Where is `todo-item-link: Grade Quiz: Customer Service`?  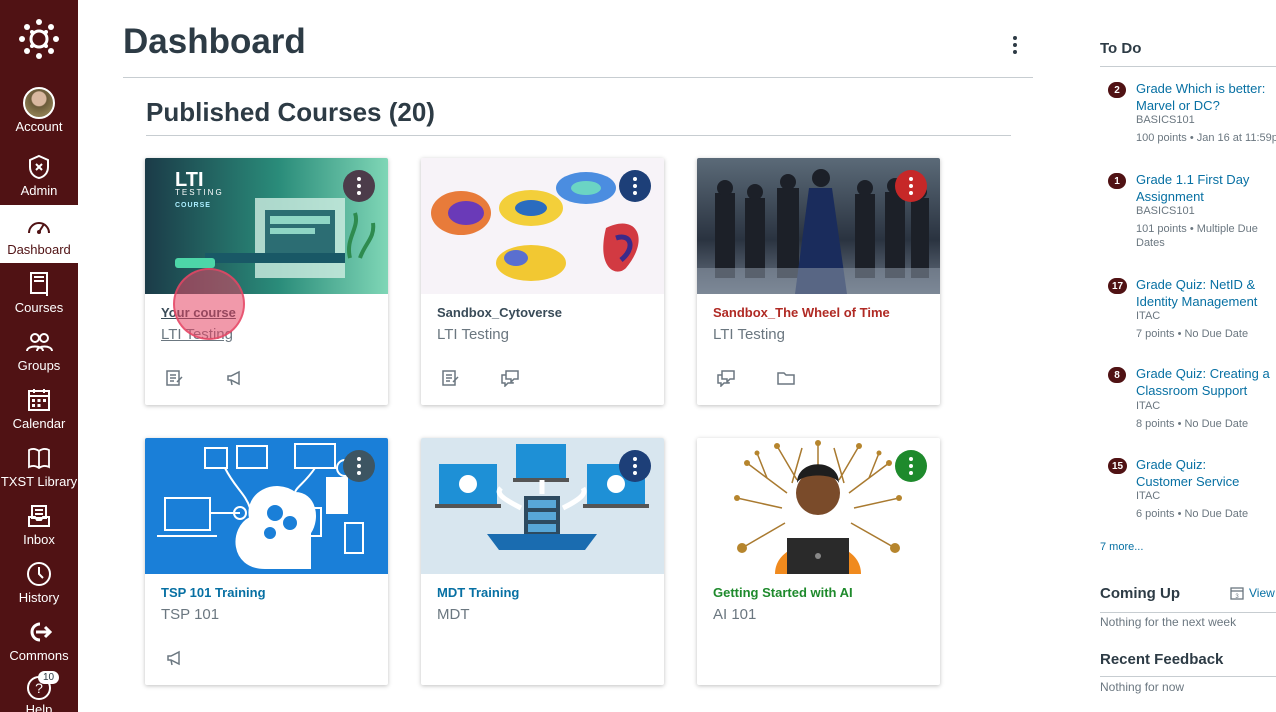 todo-item-link: Grade Quiz: Customer Service is located at coordinates (1201, 473).